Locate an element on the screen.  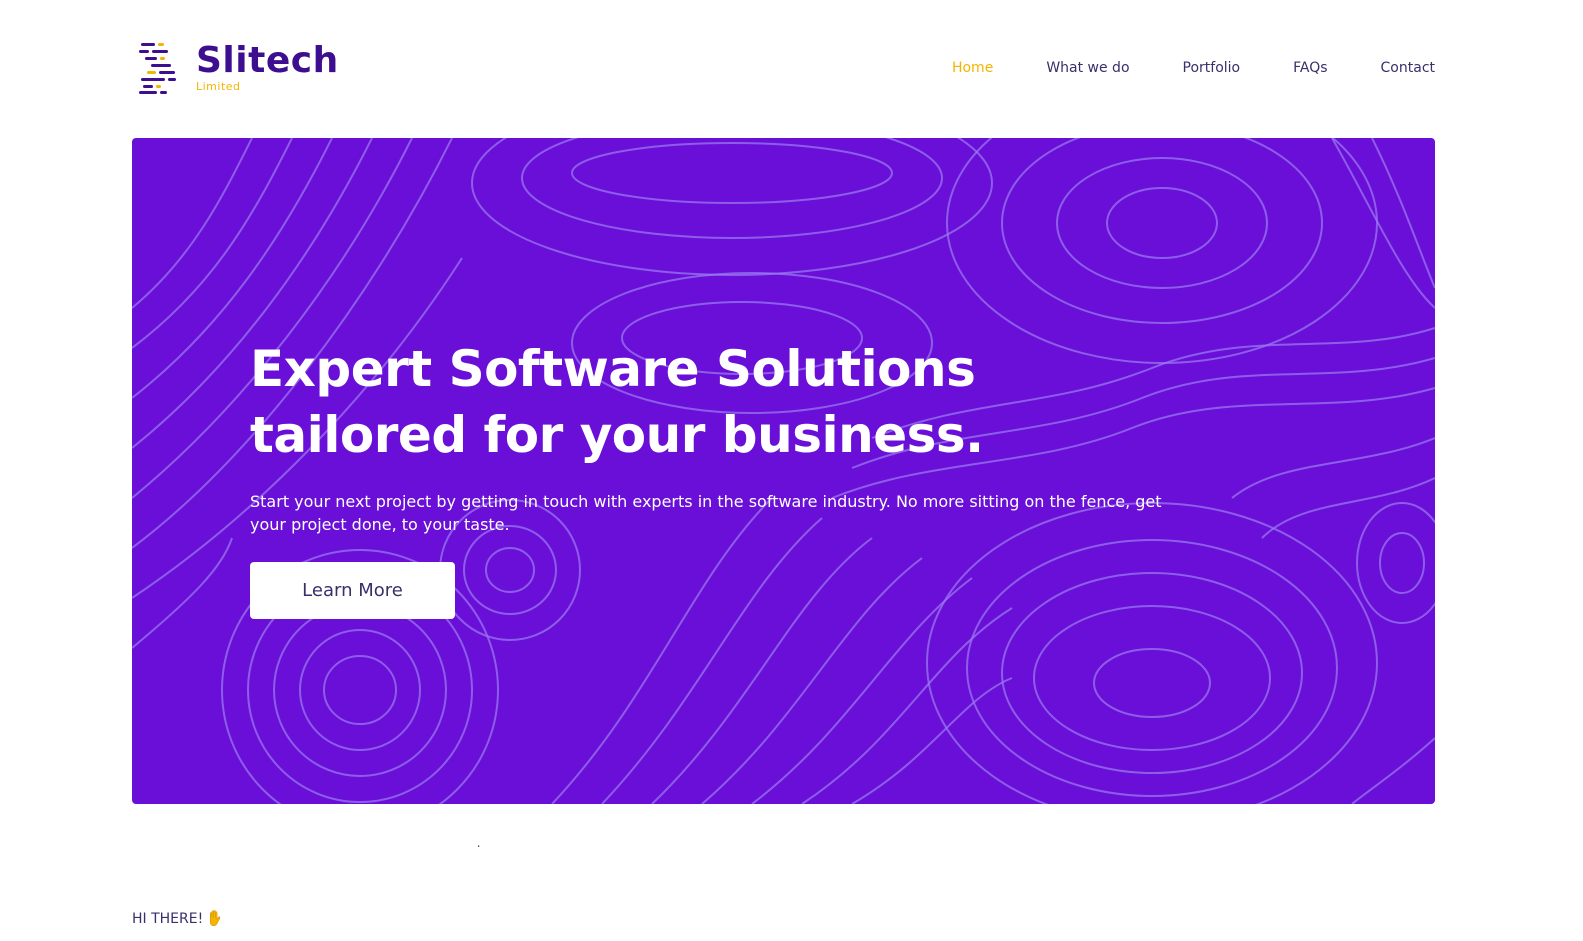
nav-link-faqs: FAQs is located at coordinates (1310, 68).